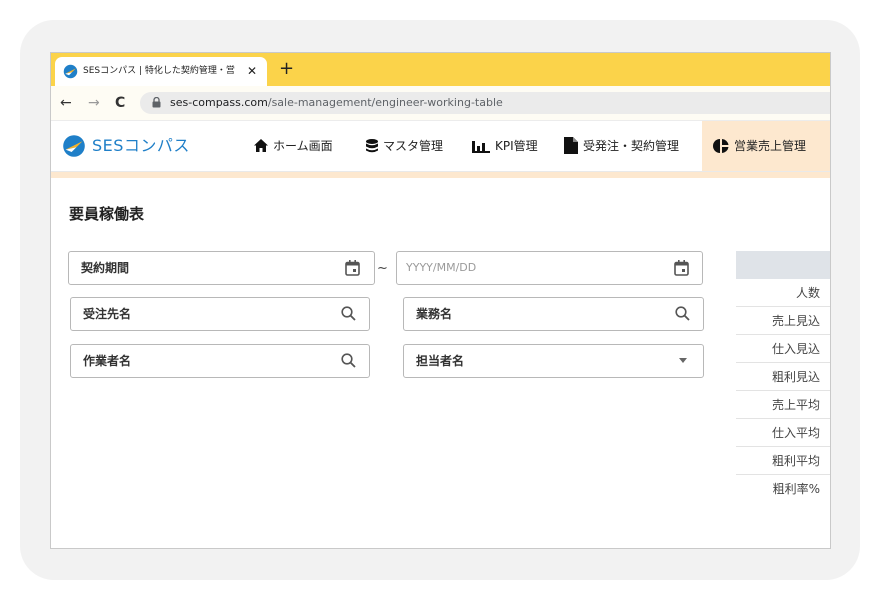 This screenshot has width=880, height=600. What do you see at coordinates (441, 267) in the screenshot?
I see `end-date-placeholder: YYYY/MM/DD` at bounding box center [441, 267].